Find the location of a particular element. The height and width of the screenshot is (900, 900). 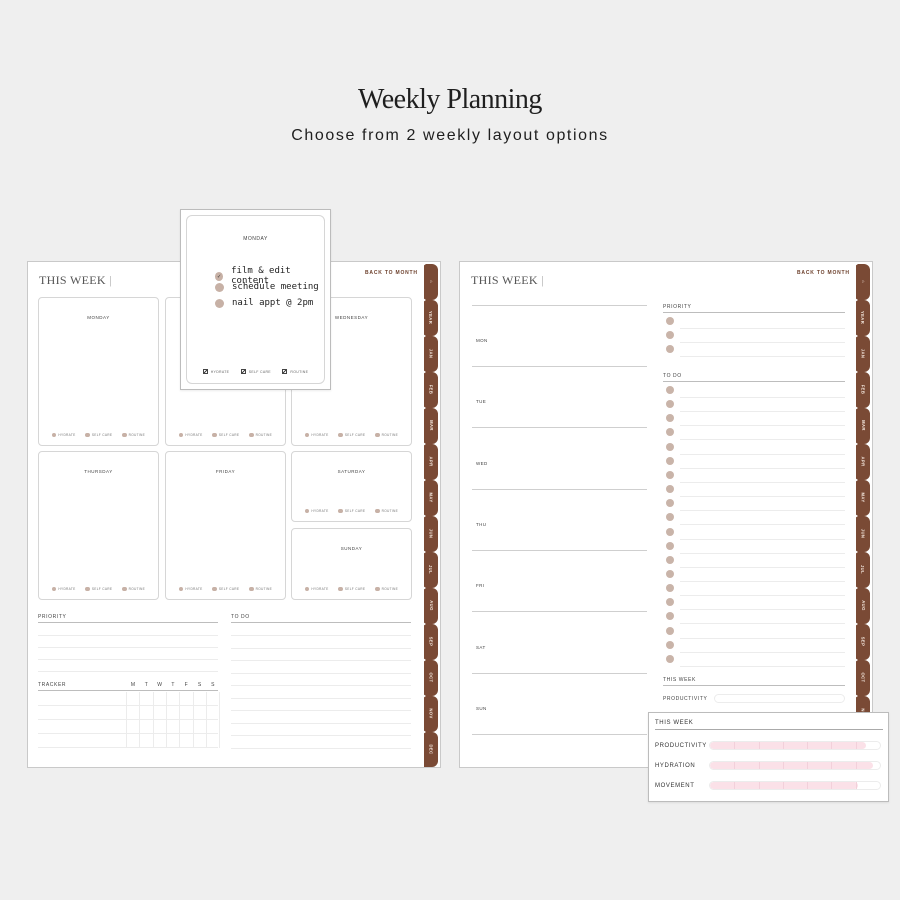

task-item: schedule meeting is located at coordinates (267, 287).